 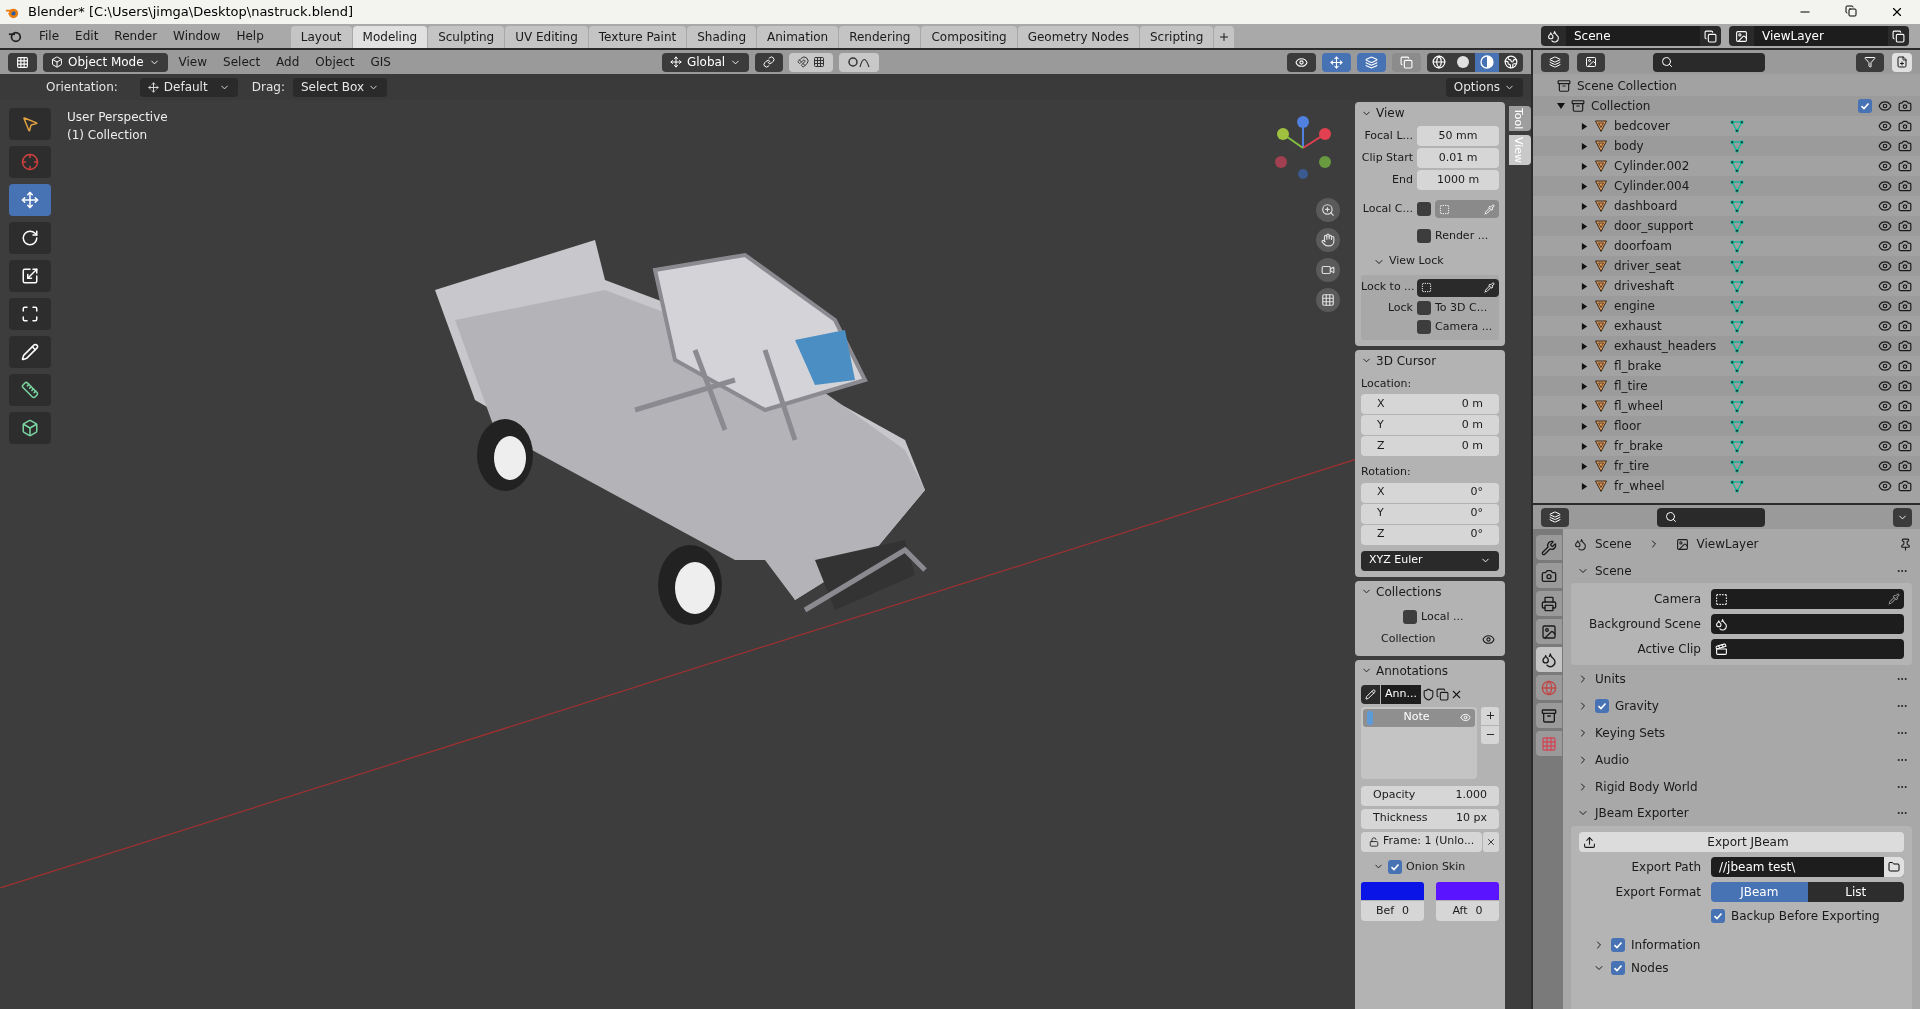 I want to click on snap-button, so click(x=811, y=62).